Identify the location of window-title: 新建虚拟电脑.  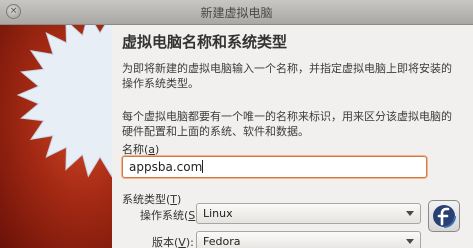
(236, 13).